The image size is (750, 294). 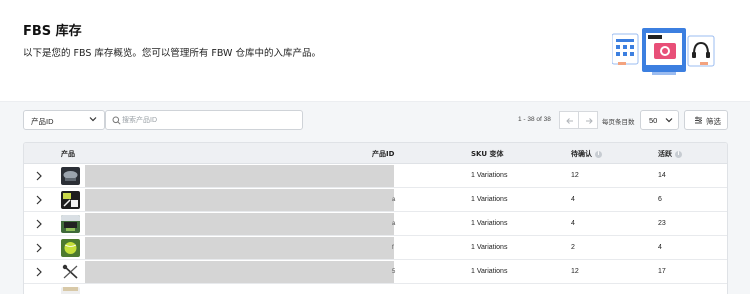 I want to click on column-header-product: 产品, so click(x=68, y=154).